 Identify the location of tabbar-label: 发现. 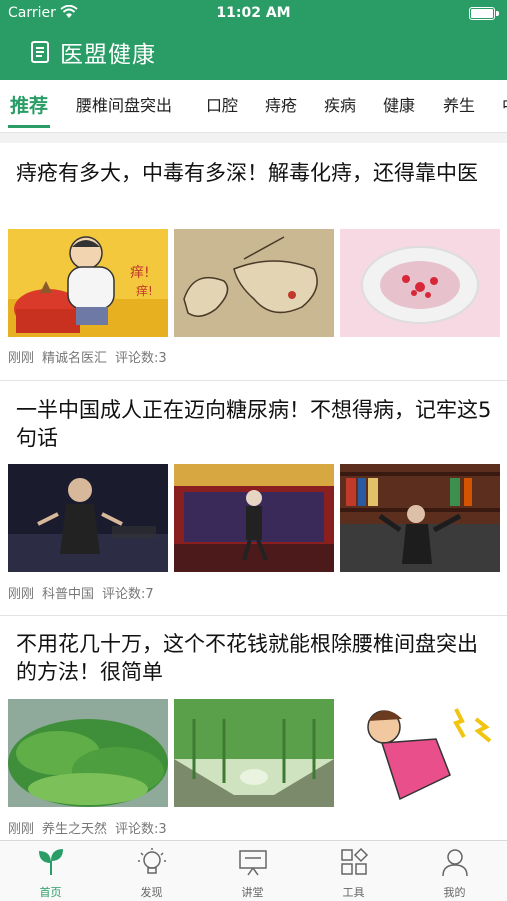
(151, 892).